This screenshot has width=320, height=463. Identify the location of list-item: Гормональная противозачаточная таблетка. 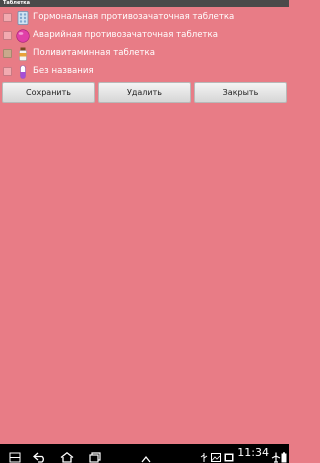
(144, 17).